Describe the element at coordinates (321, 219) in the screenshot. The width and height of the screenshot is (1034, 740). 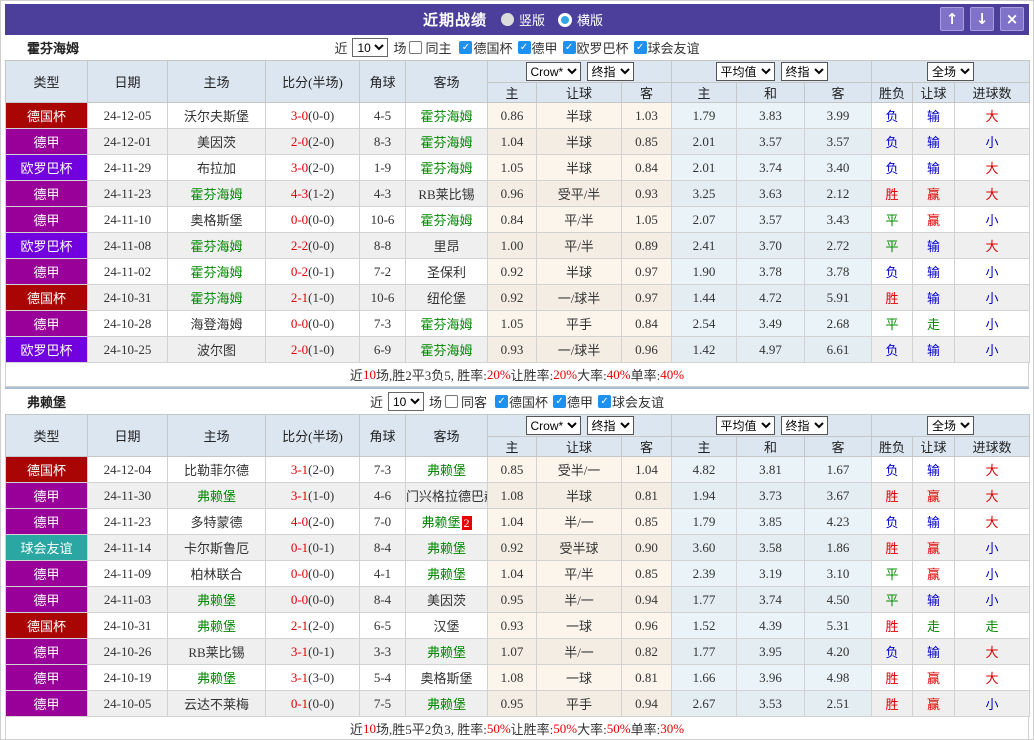
I see `halftime-score: (0-0)` at that location.